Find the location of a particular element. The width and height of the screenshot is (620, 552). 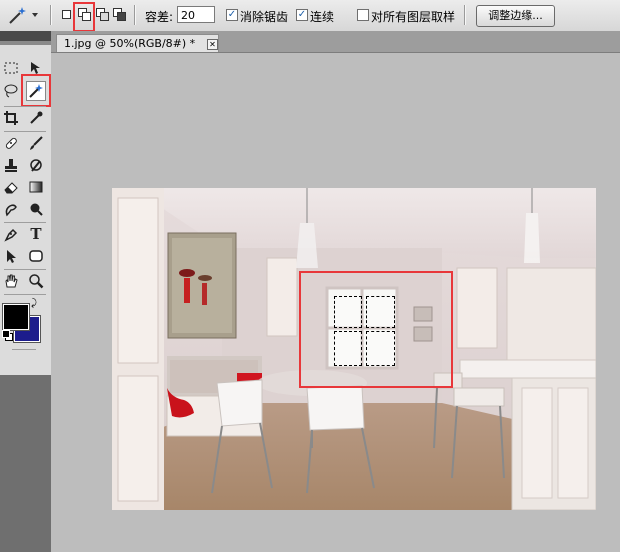

bandage-icon is located at coordinates (11, 143).